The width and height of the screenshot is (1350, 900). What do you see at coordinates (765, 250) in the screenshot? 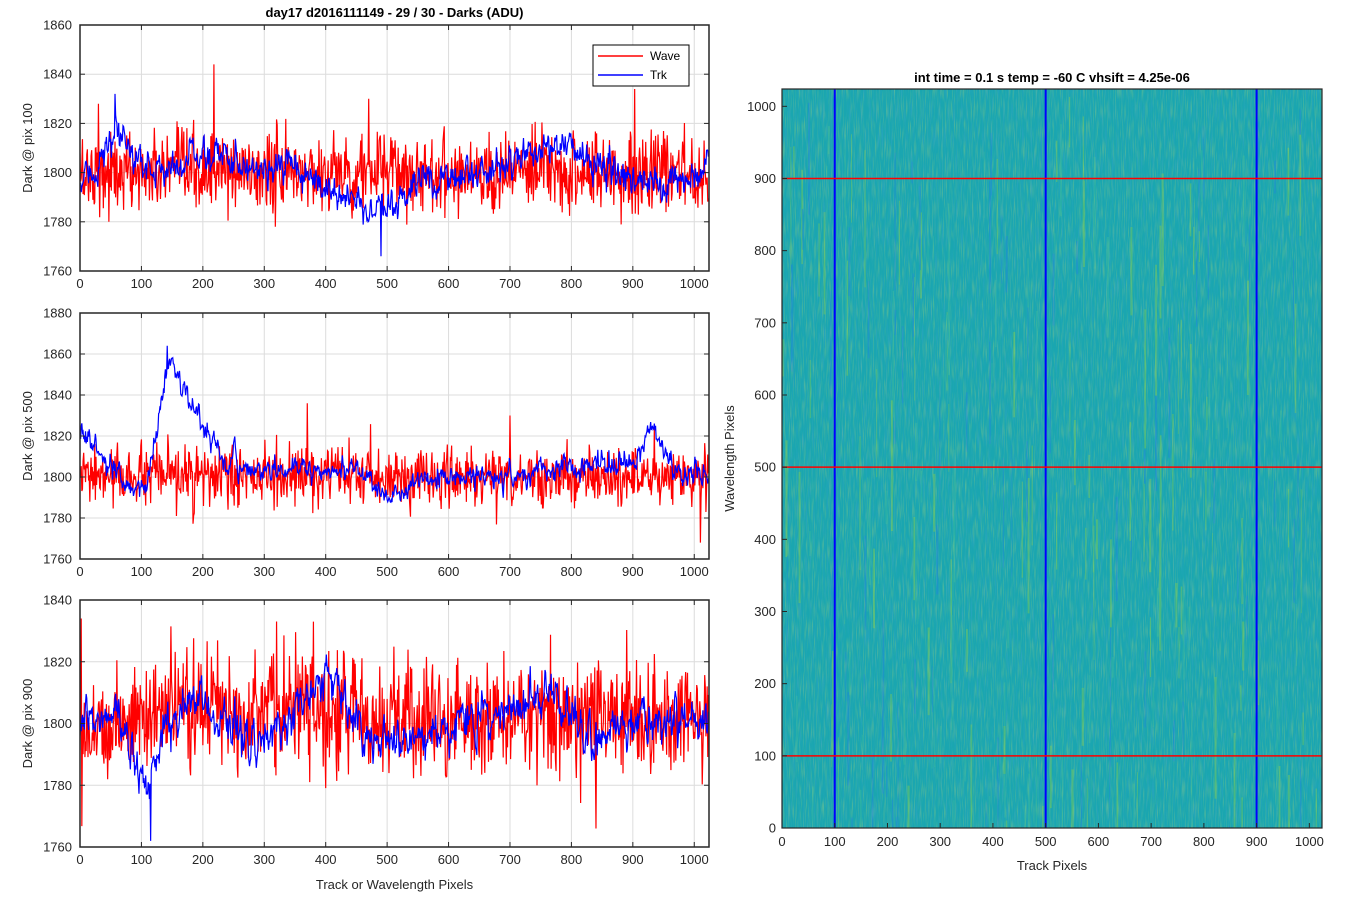
I see `y-tick-label: 800` at bounding box center [765, 250].